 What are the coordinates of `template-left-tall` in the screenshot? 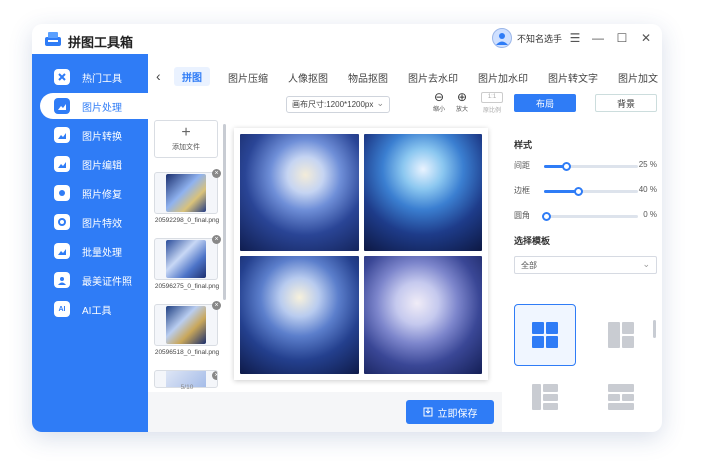 It's located at (621, 335).